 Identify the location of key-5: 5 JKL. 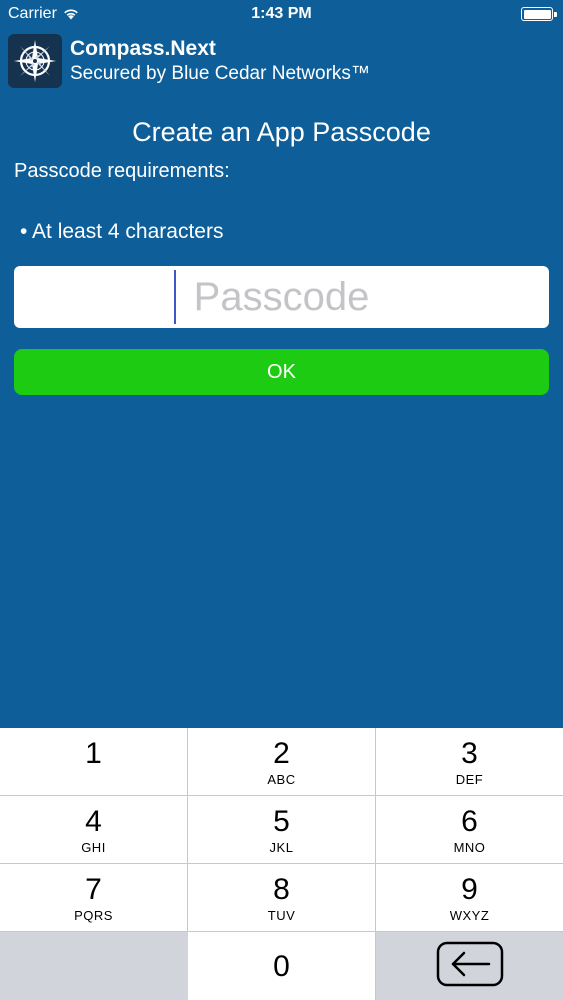
(282, 830).